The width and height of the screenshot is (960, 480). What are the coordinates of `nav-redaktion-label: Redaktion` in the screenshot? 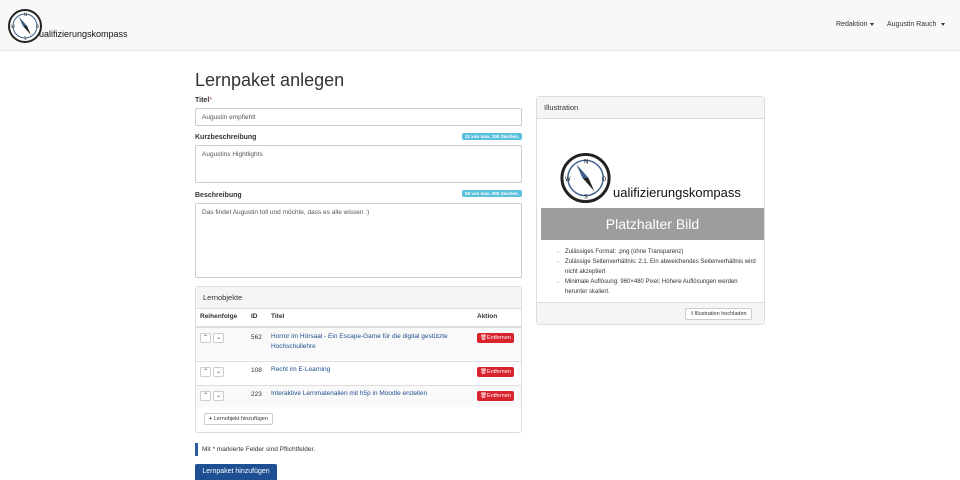 It's located at (852, 24).